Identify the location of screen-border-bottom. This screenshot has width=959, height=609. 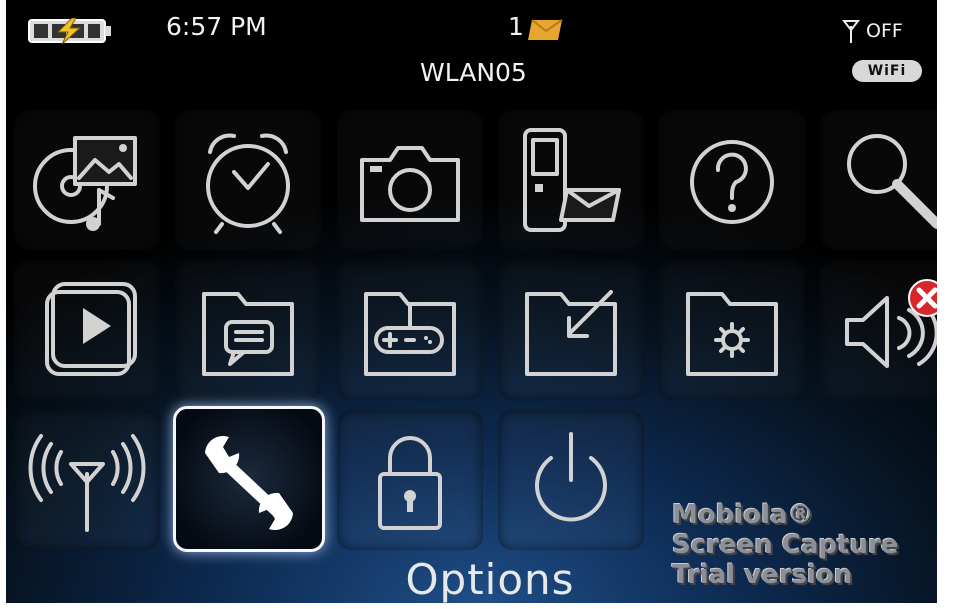
(479, 606).